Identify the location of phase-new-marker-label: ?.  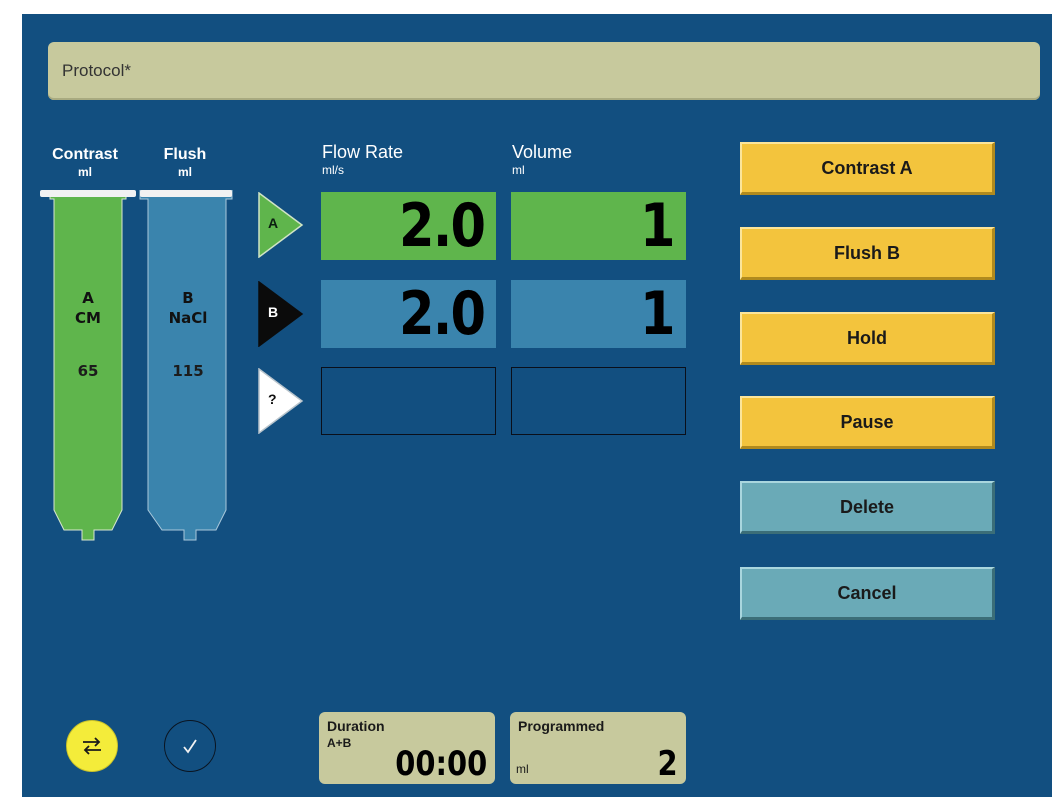
(272, 399).